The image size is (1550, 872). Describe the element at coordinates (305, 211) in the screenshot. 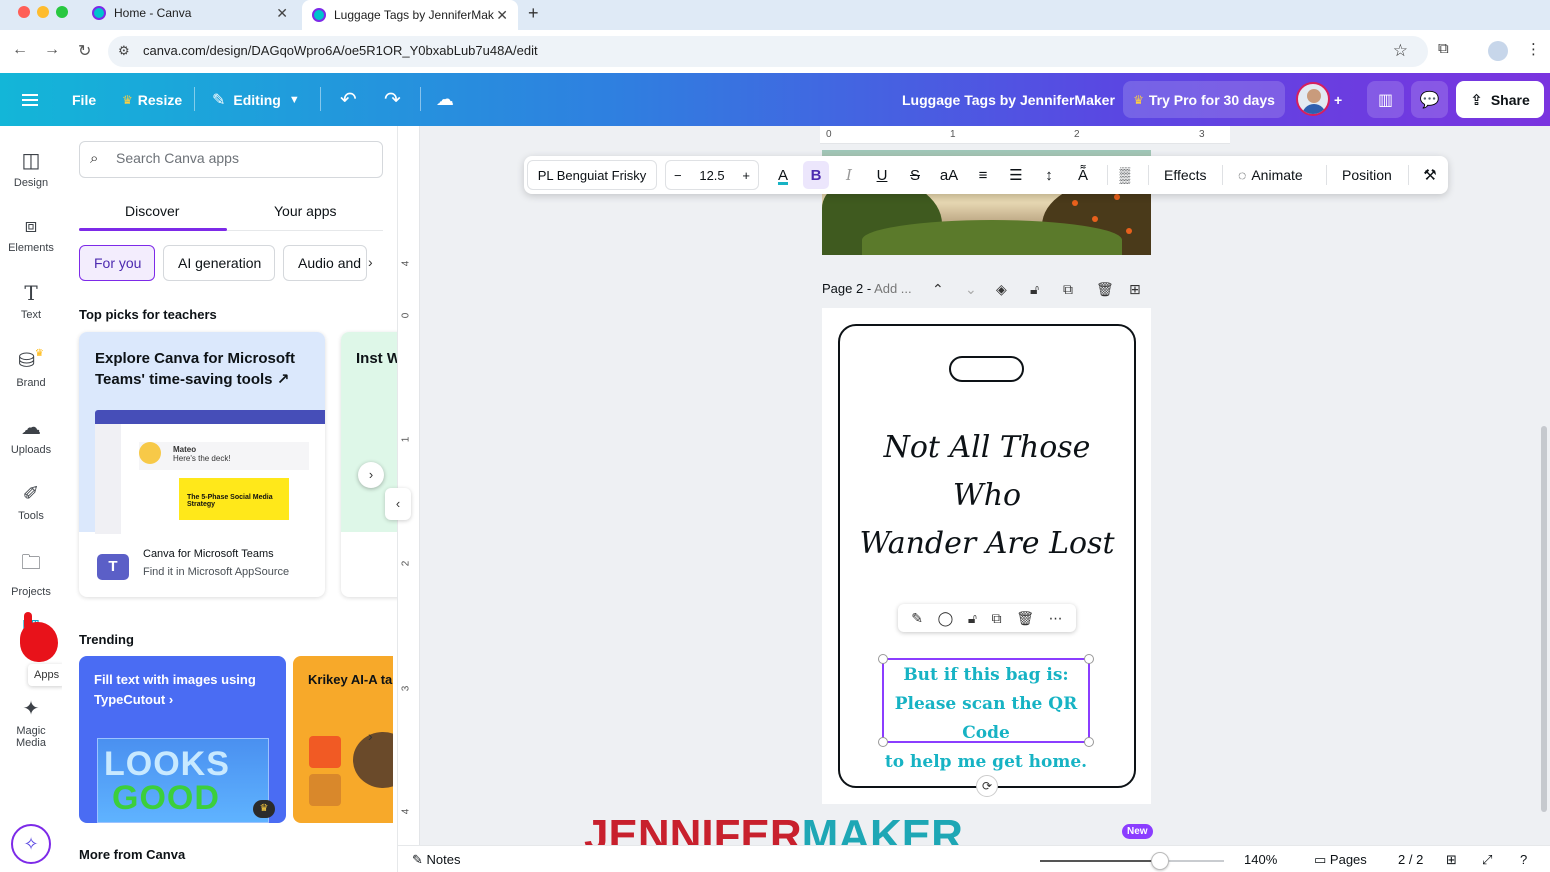

I see `tab-your-apps: Your apps` at that location.